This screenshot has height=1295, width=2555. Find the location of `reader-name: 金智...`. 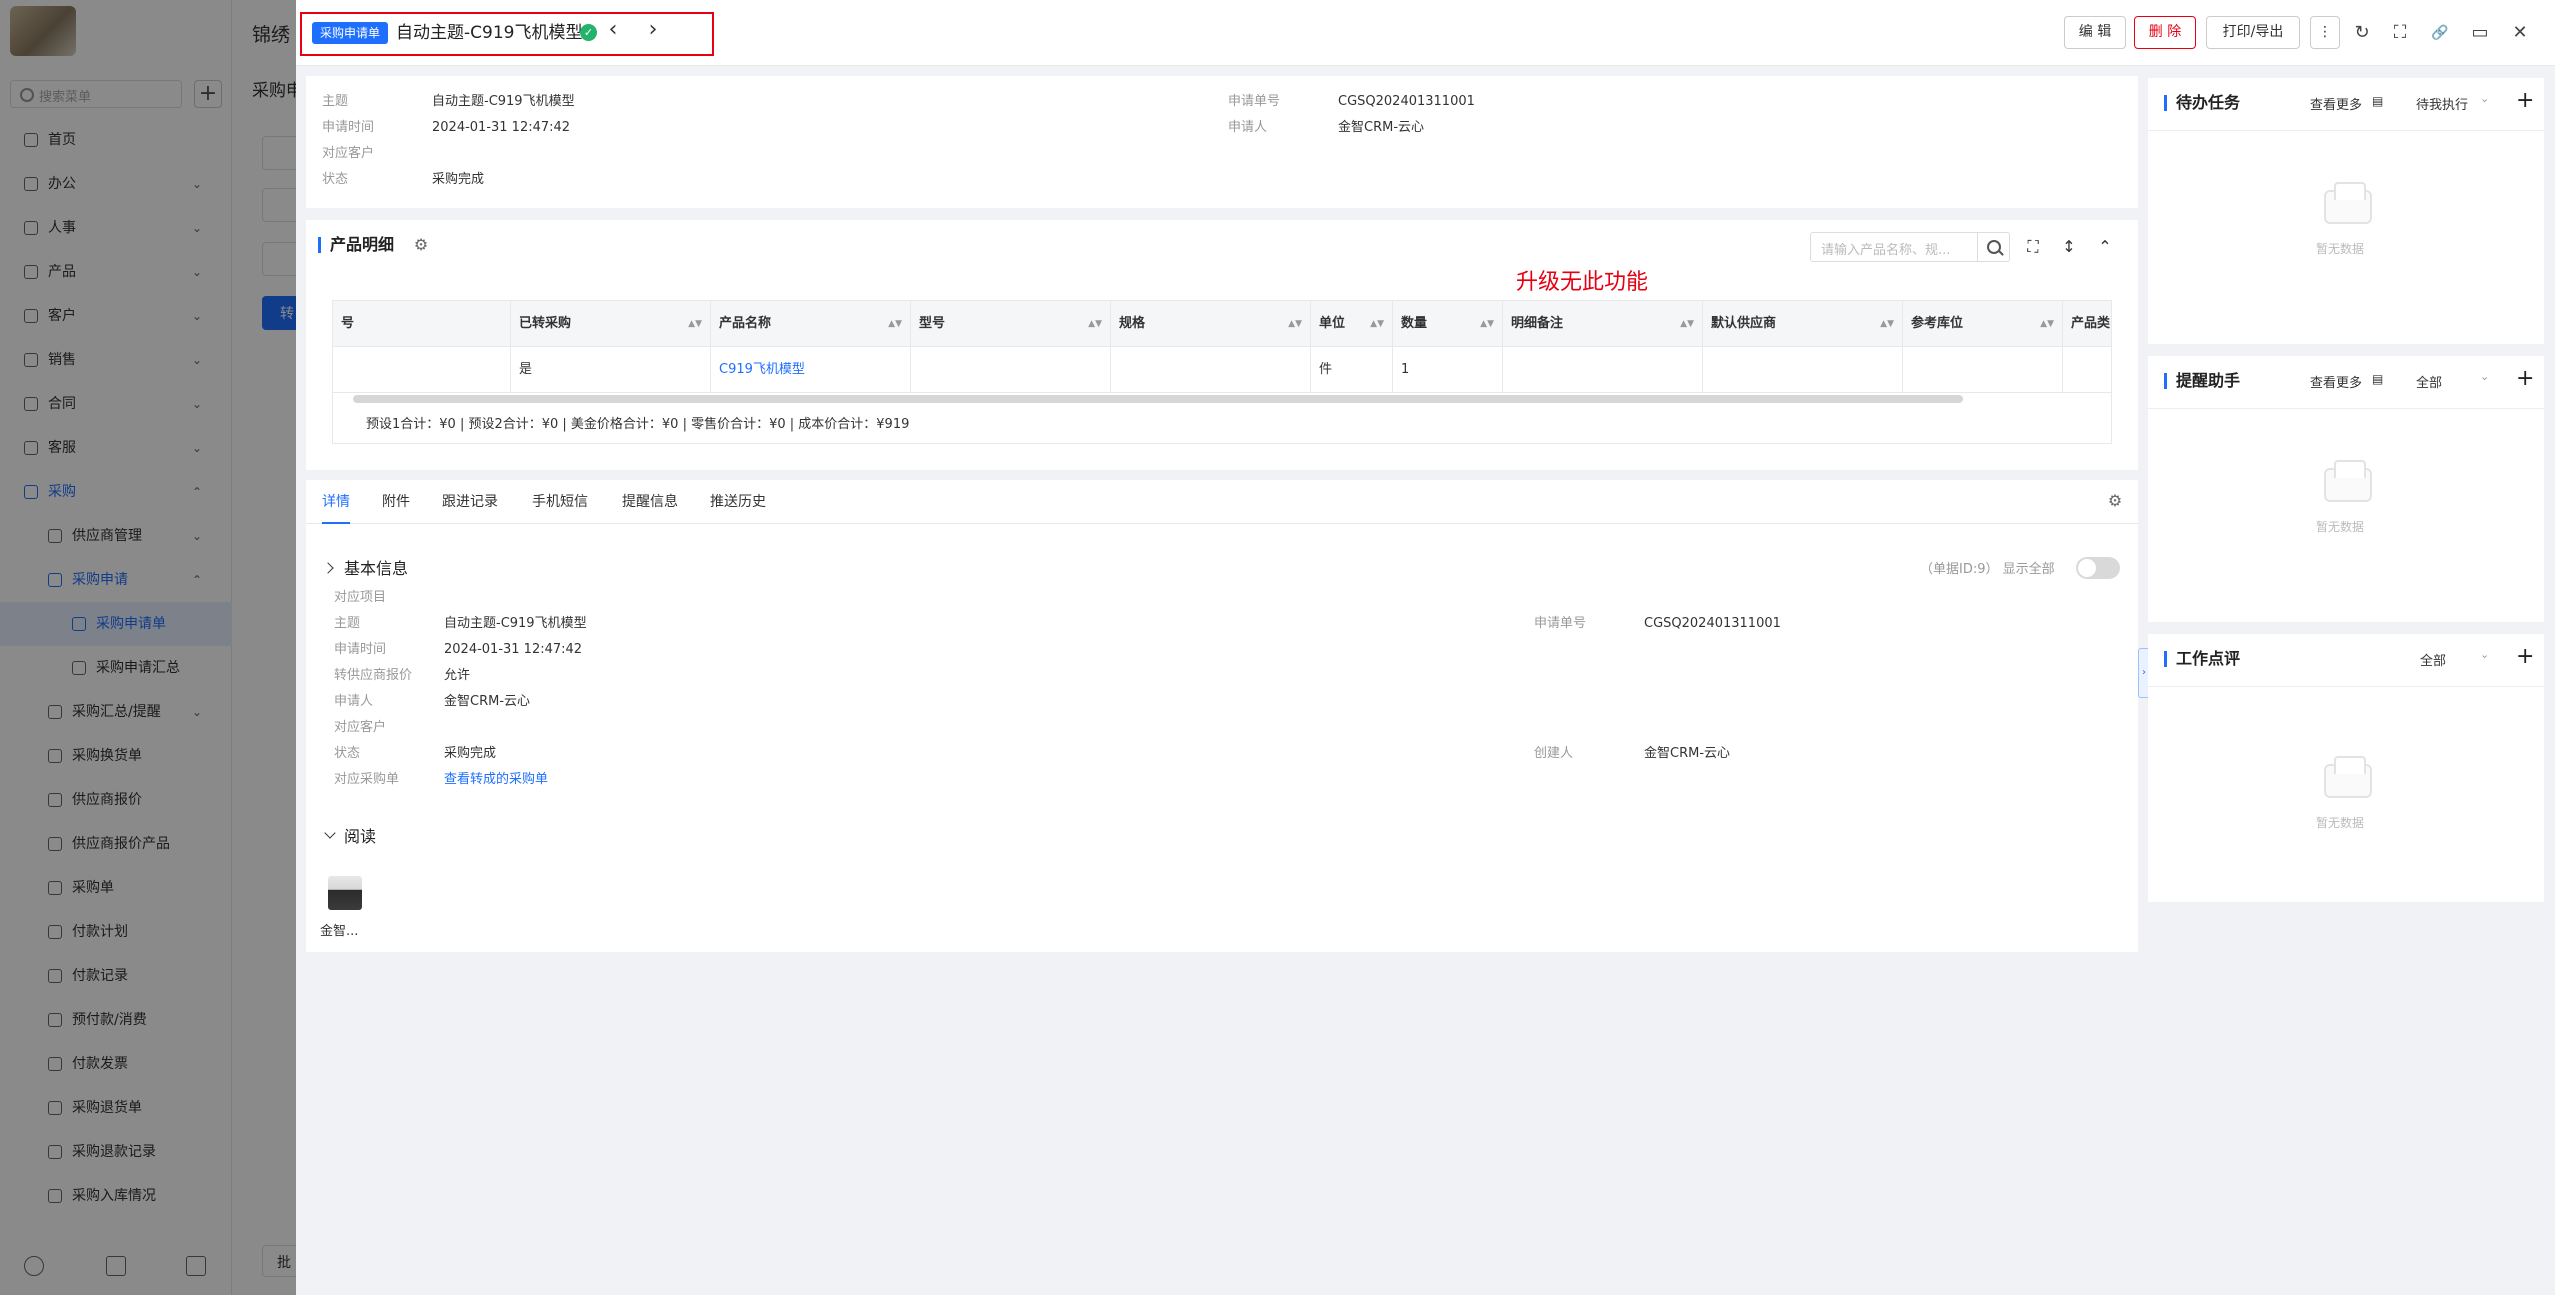

reader-name: 金智... is located at coordinates (339, 931).